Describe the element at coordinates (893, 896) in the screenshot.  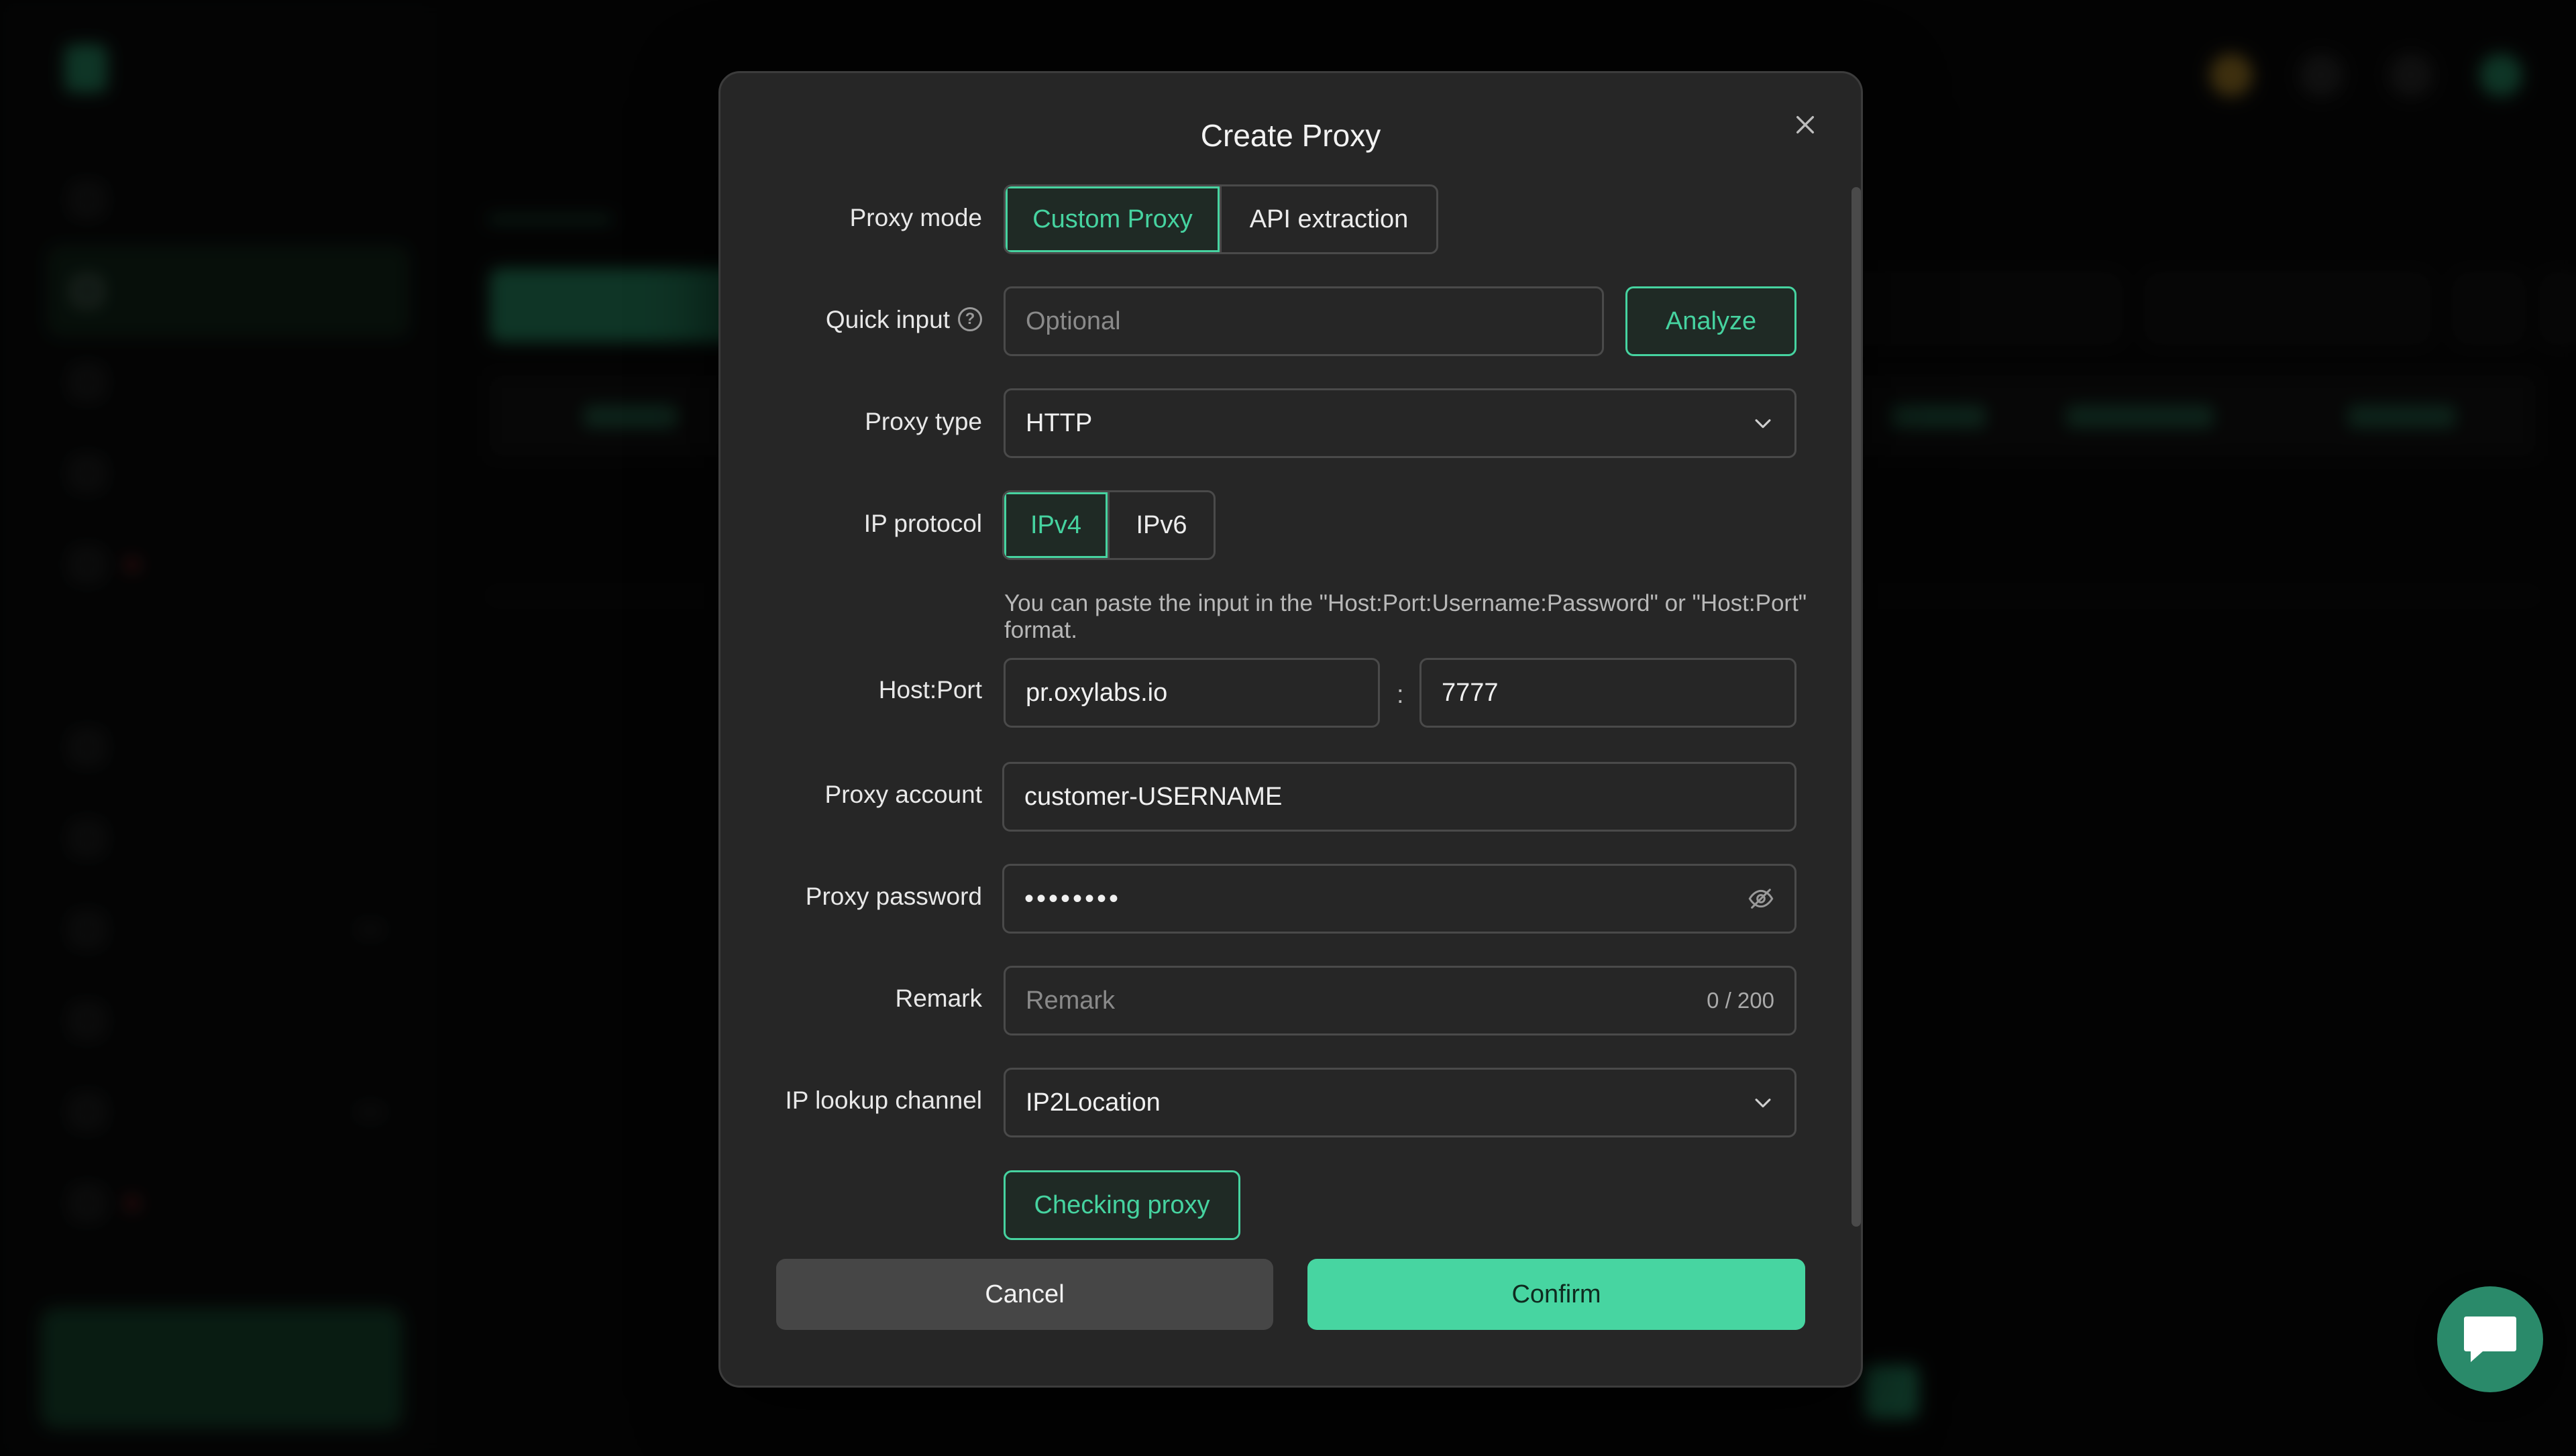
I see `proxy-password-label: Proxy password` at that location.